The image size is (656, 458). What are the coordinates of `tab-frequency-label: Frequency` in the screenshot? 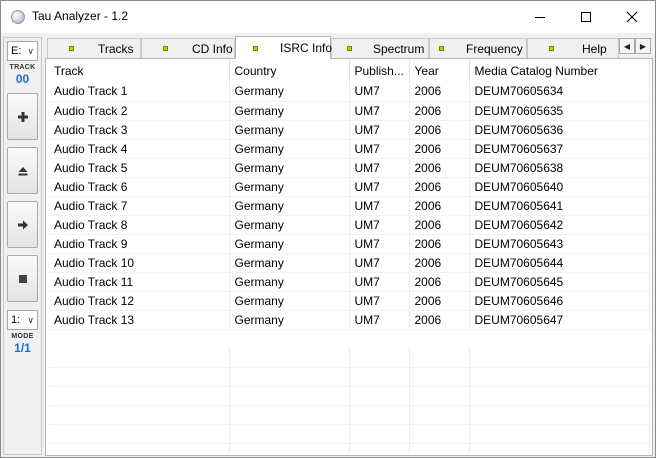 It's located at (494, 48).